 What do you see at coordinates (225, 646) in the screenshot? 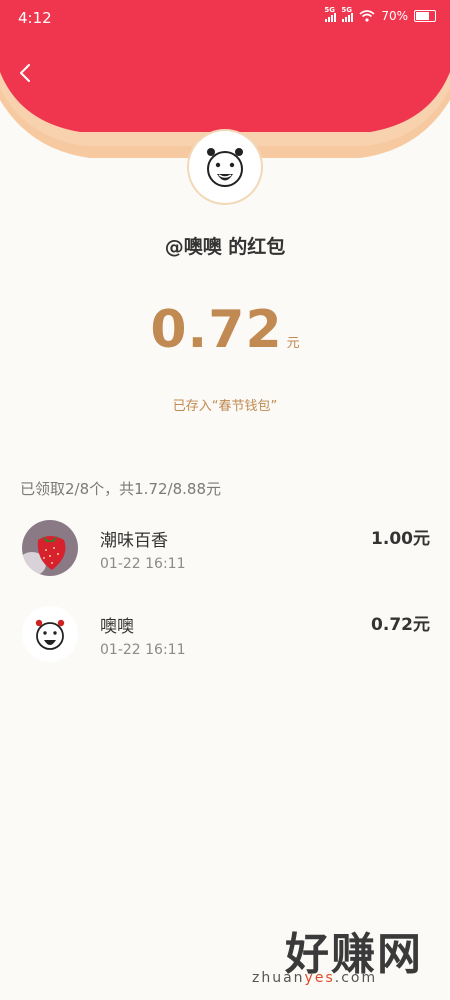
I see `list-item: 噢噢 01-22 16:11 0.72元` at bounding box center [225, 646].